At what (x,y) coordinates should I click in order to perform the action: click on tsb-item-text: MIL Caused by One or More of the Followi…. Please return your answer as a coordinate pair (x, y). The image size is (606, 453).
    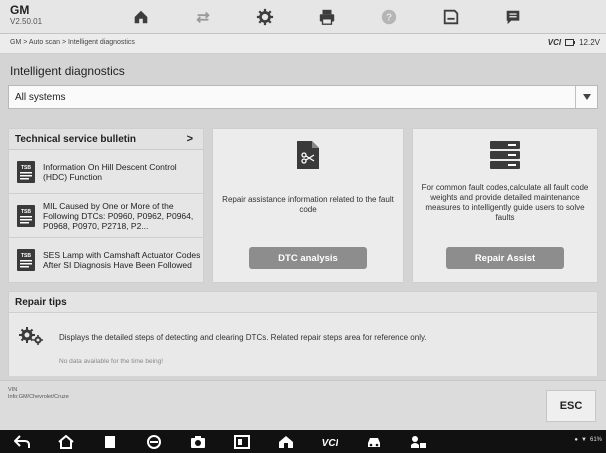
    Looking at the image, I should click on (118, 215).